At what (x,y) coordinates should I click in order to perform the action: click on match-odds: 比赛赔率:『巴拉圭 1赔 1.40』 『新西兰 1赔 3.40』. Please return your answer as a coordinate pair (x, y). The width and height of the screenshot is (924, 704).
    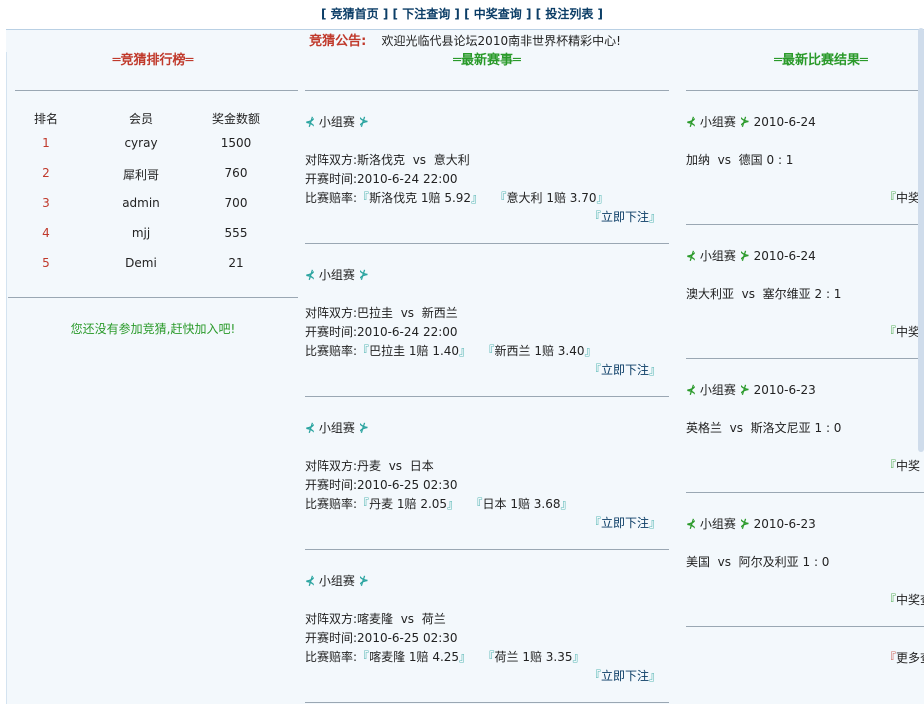
    Looking at the image, I should click on (451, 351).